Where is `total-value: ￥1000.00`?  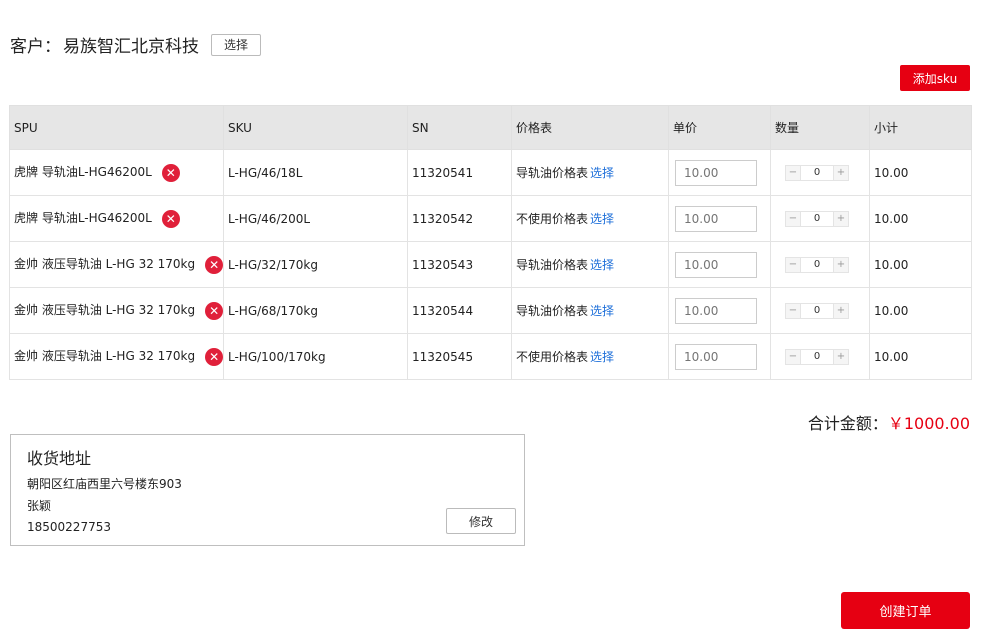 total-value: ￥1000.00 is located at coordinates (928, 423).